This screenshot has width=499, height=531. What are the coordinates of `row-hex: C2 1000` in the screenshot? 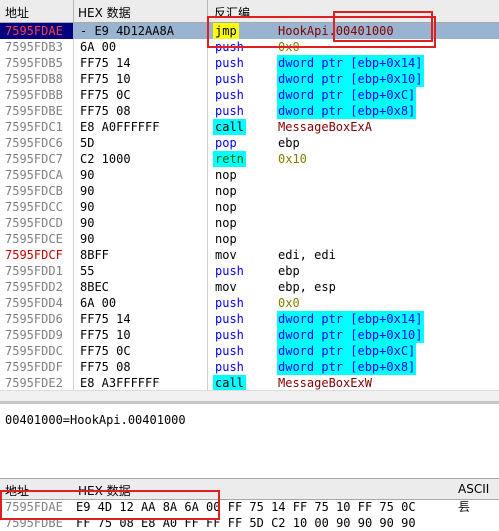 It's located at (105, 159).